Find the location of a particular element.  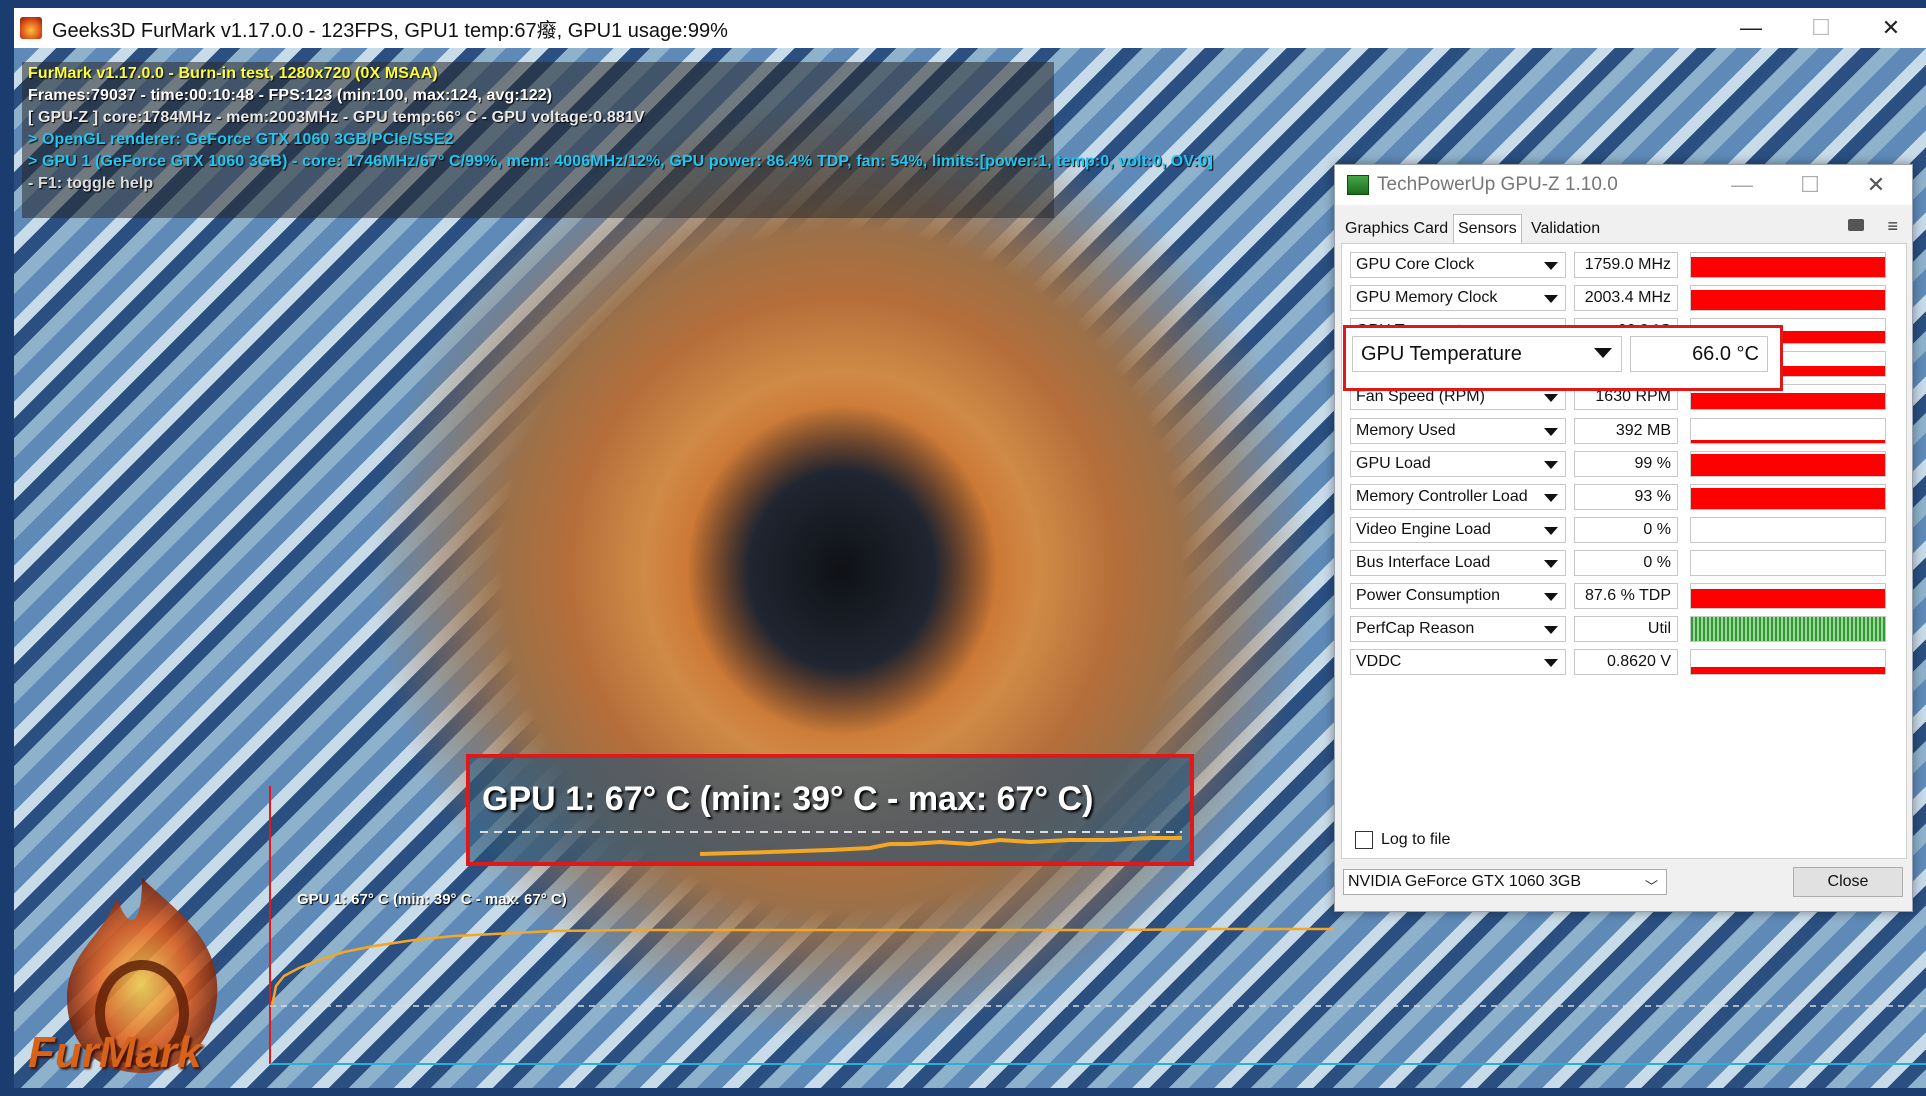

sensor-value: Util is located at coordinates (1626, 629).